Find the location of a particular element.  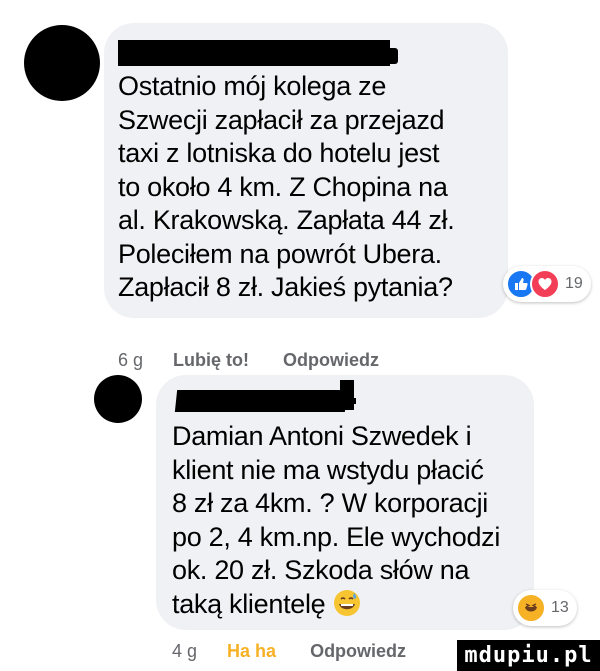

haha-icon is located at coordinates (531, 608).